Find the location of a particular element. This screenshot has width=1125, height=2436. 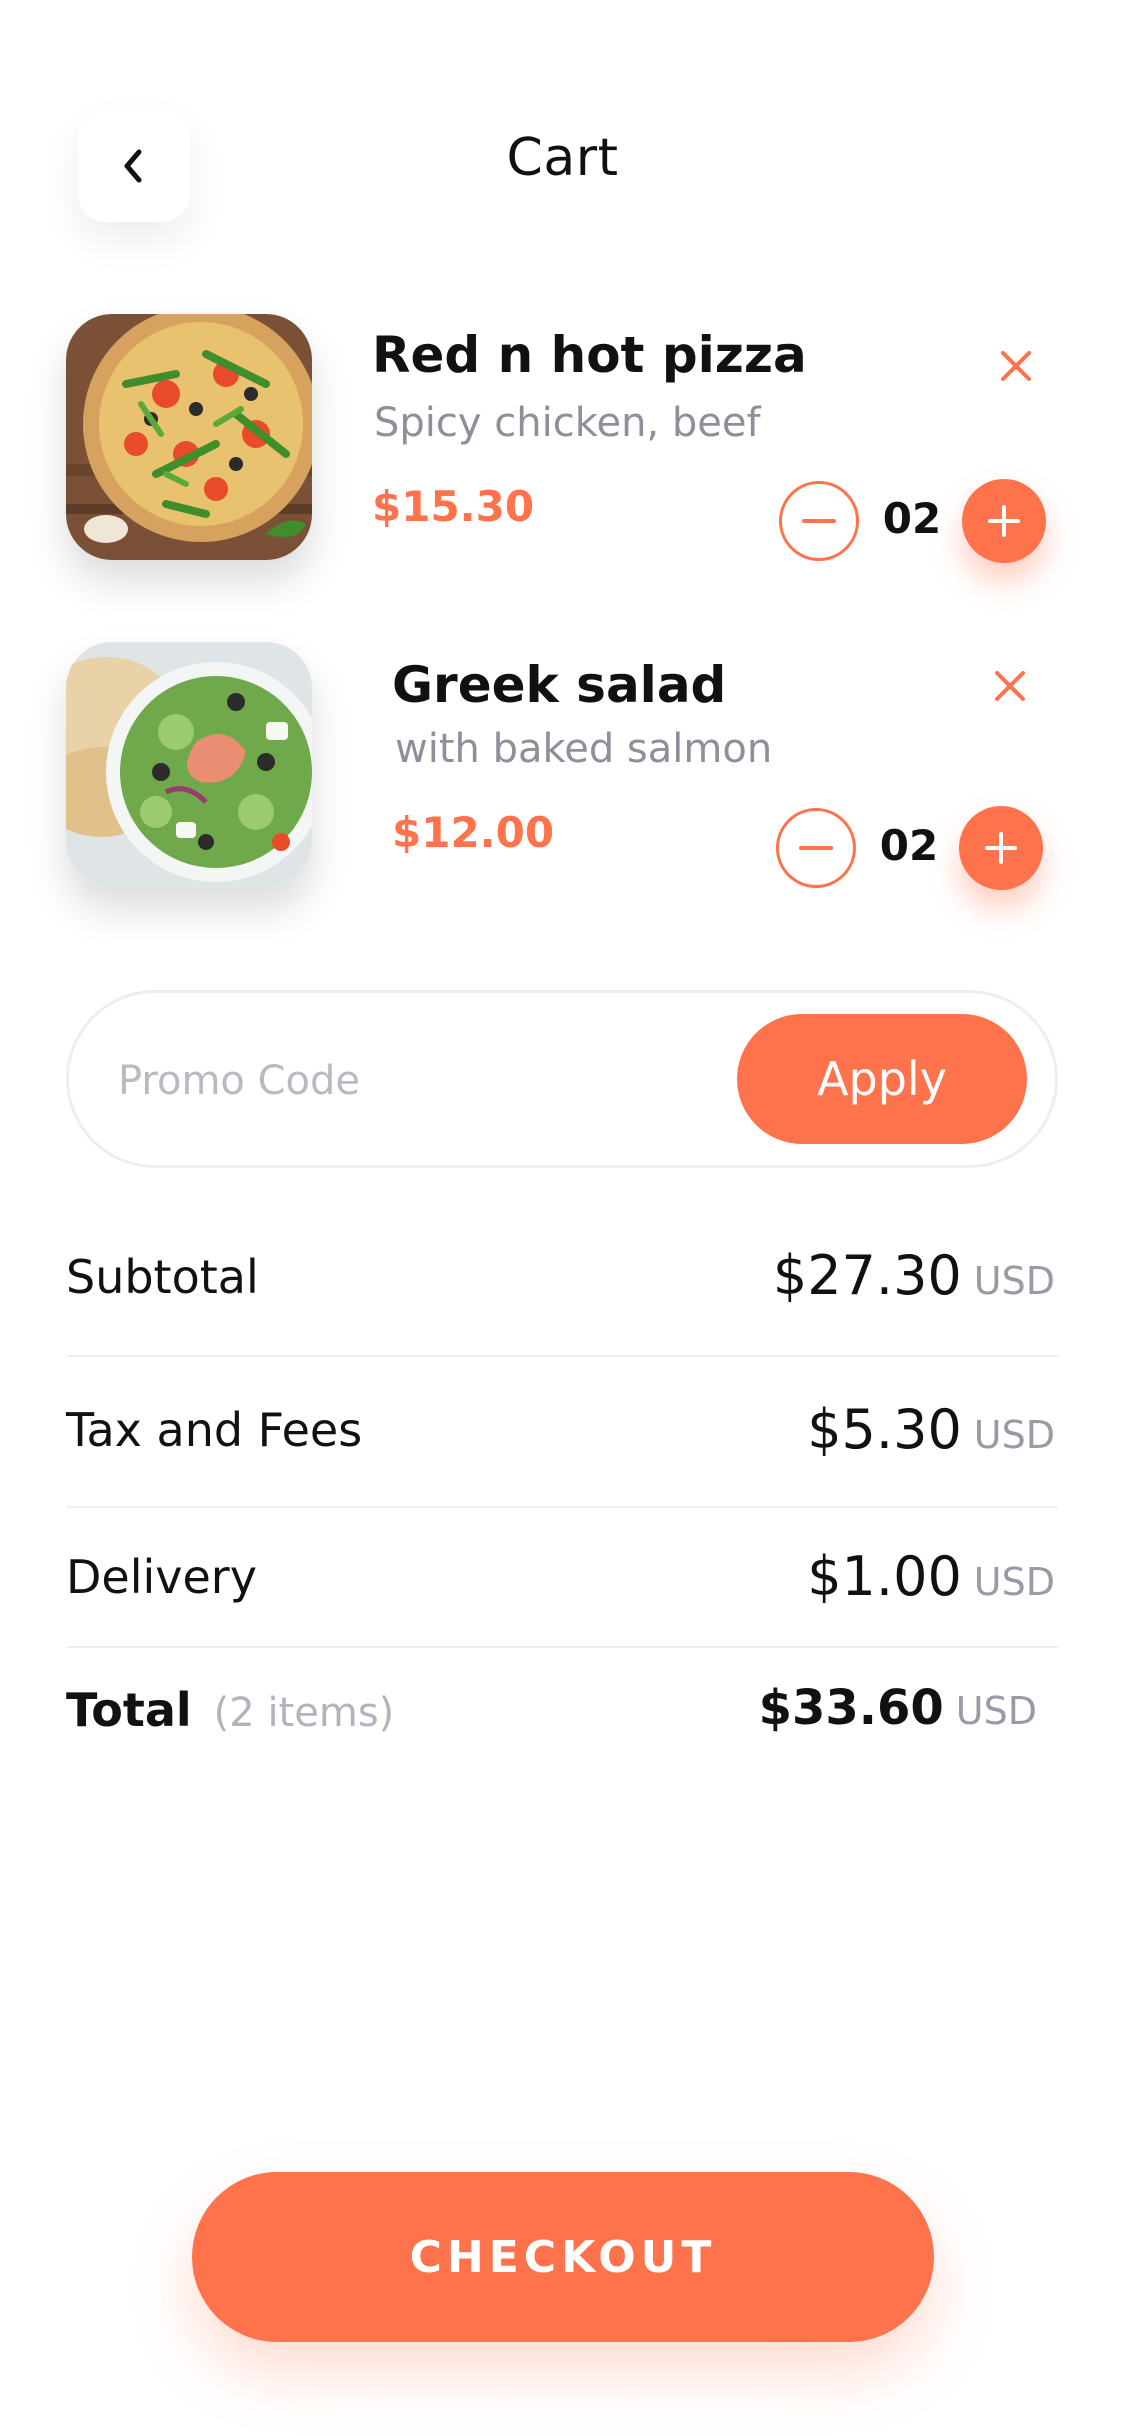

total-value: $33.60 USD is located at coordinates (898, 1708).